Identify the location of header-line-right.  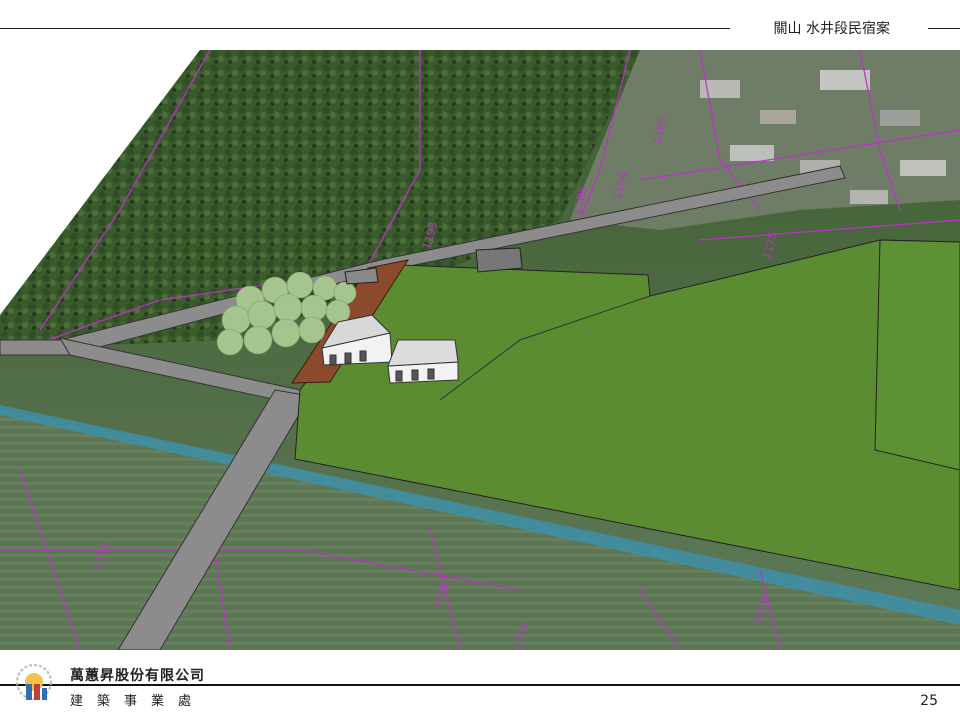
(944, 28).